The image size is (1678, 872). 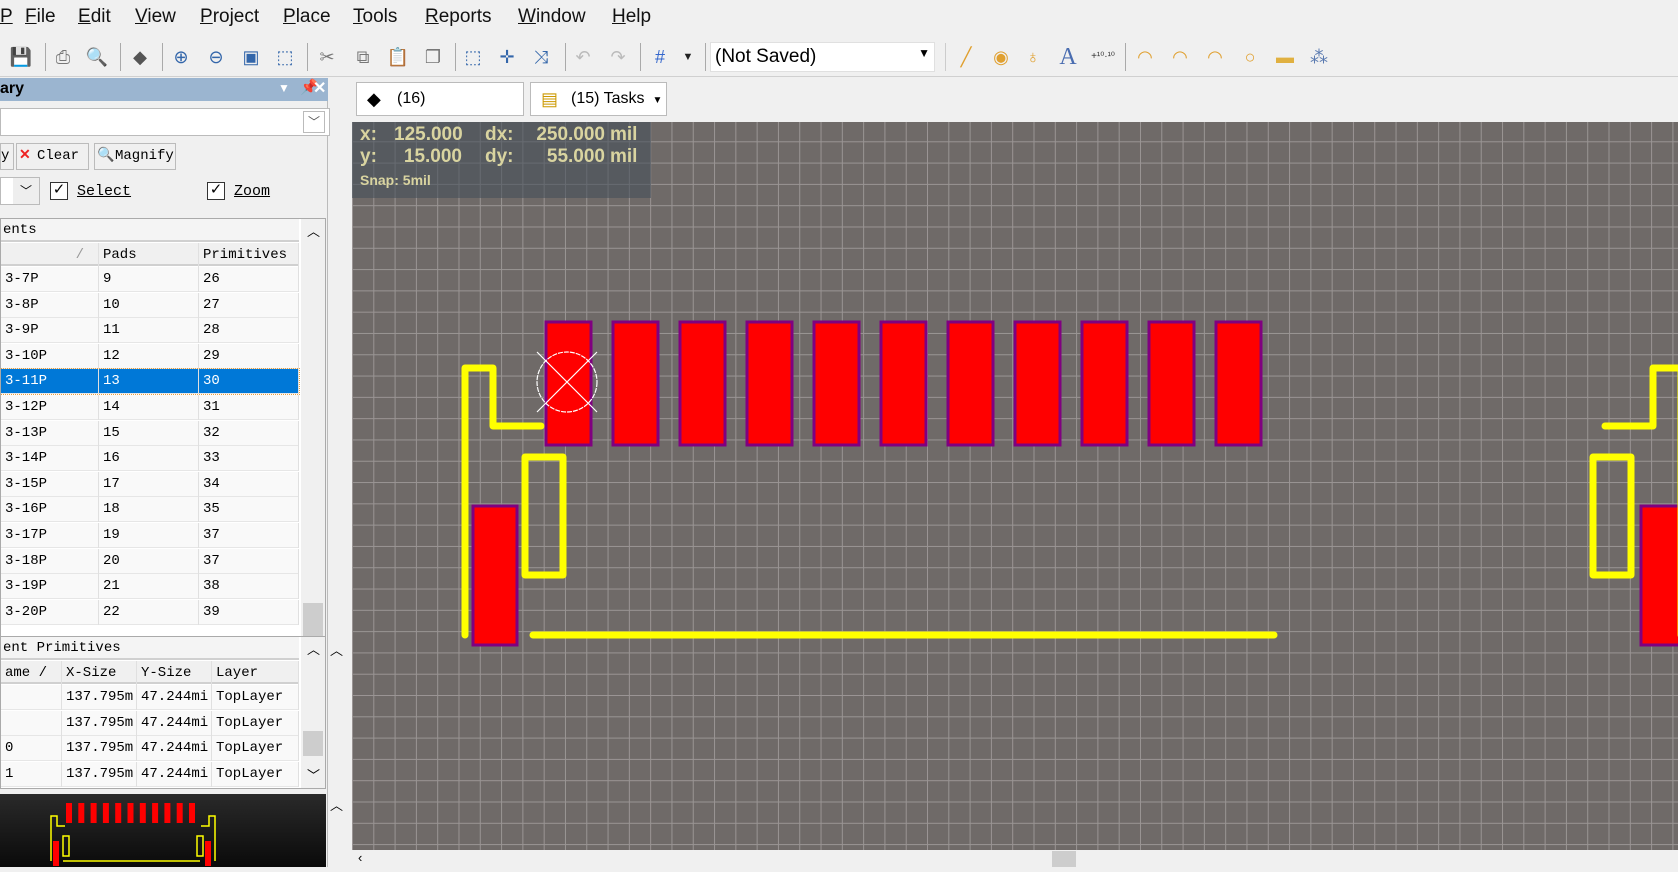 What do you see at coordinates (631, 17) in the screenshot?
I see `menu-help: Help` at bounding box center [631, 17].